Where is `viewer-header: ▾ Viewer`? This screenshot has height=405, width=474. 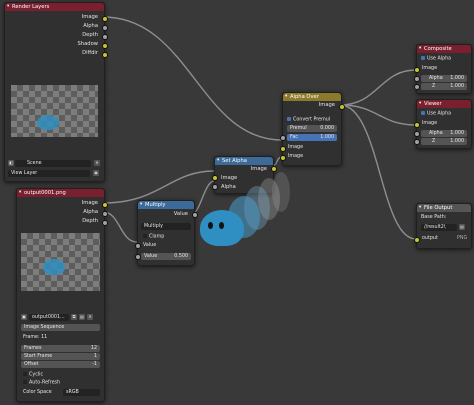 viewer-header: ▾ Viewer is located at coordinates (444, 104).